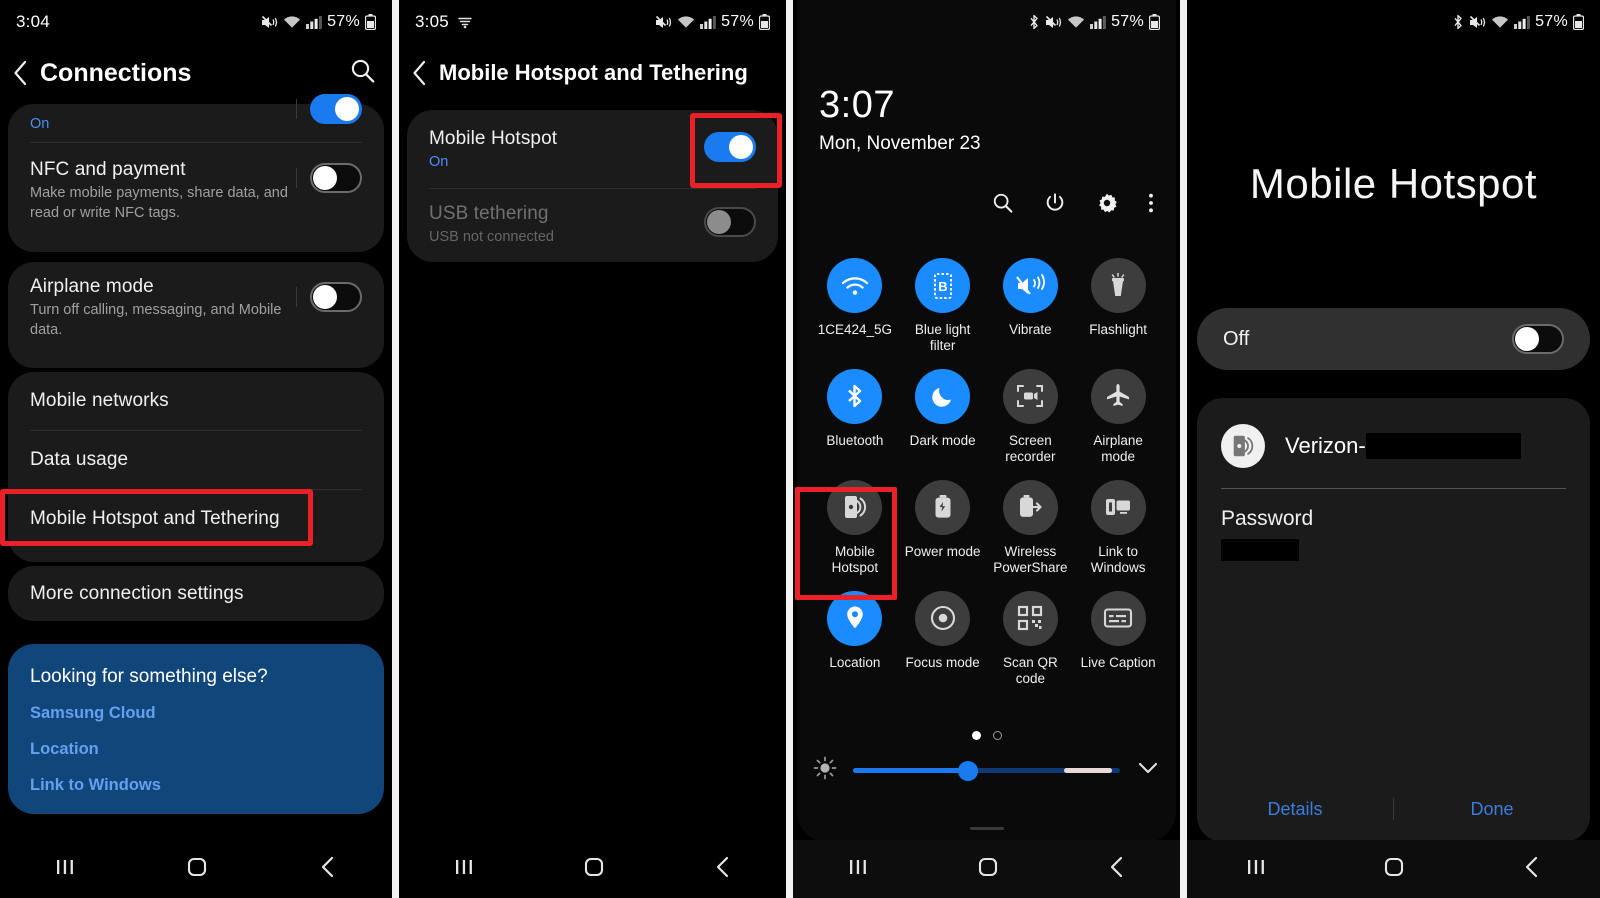 This screenshot has height=898, width=1600. What do you see at coordinates (1393, 527) in the screenshot?
I see `password-block: Password` at bounding box center [1393, 527].